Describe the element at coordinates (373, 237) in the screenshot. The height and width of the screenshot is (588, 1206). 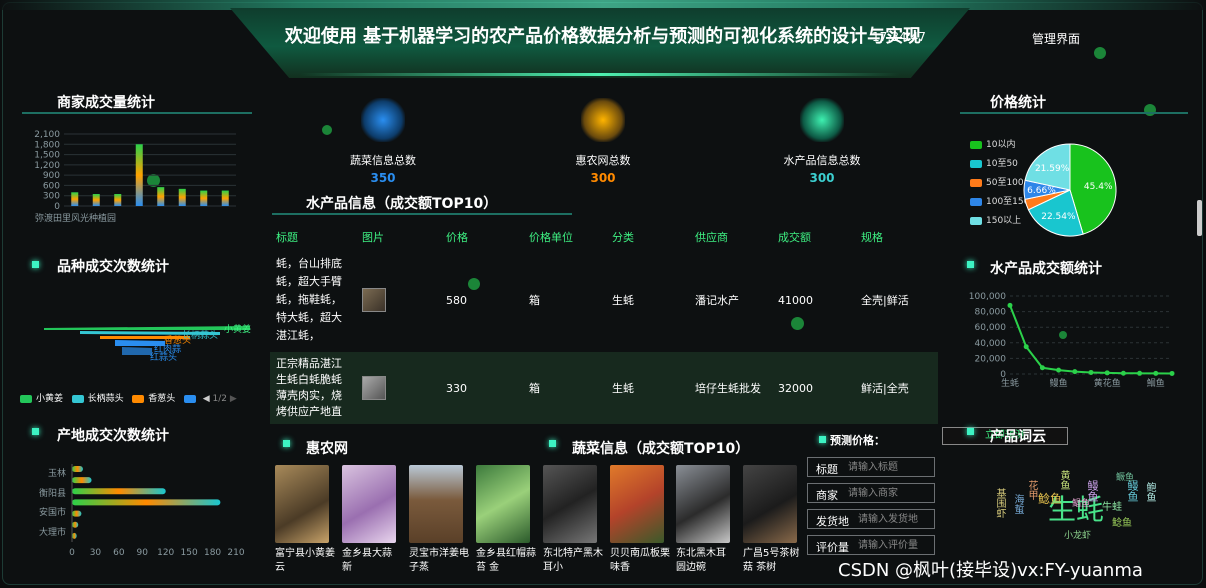
I see `column-header: 图片` at that location.